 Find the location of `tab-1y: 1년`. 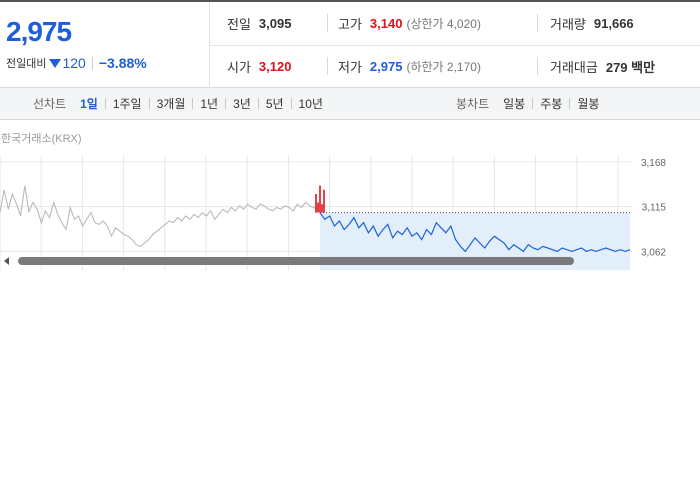

tab-1y: 1년 is located at coordinates (209, 103).